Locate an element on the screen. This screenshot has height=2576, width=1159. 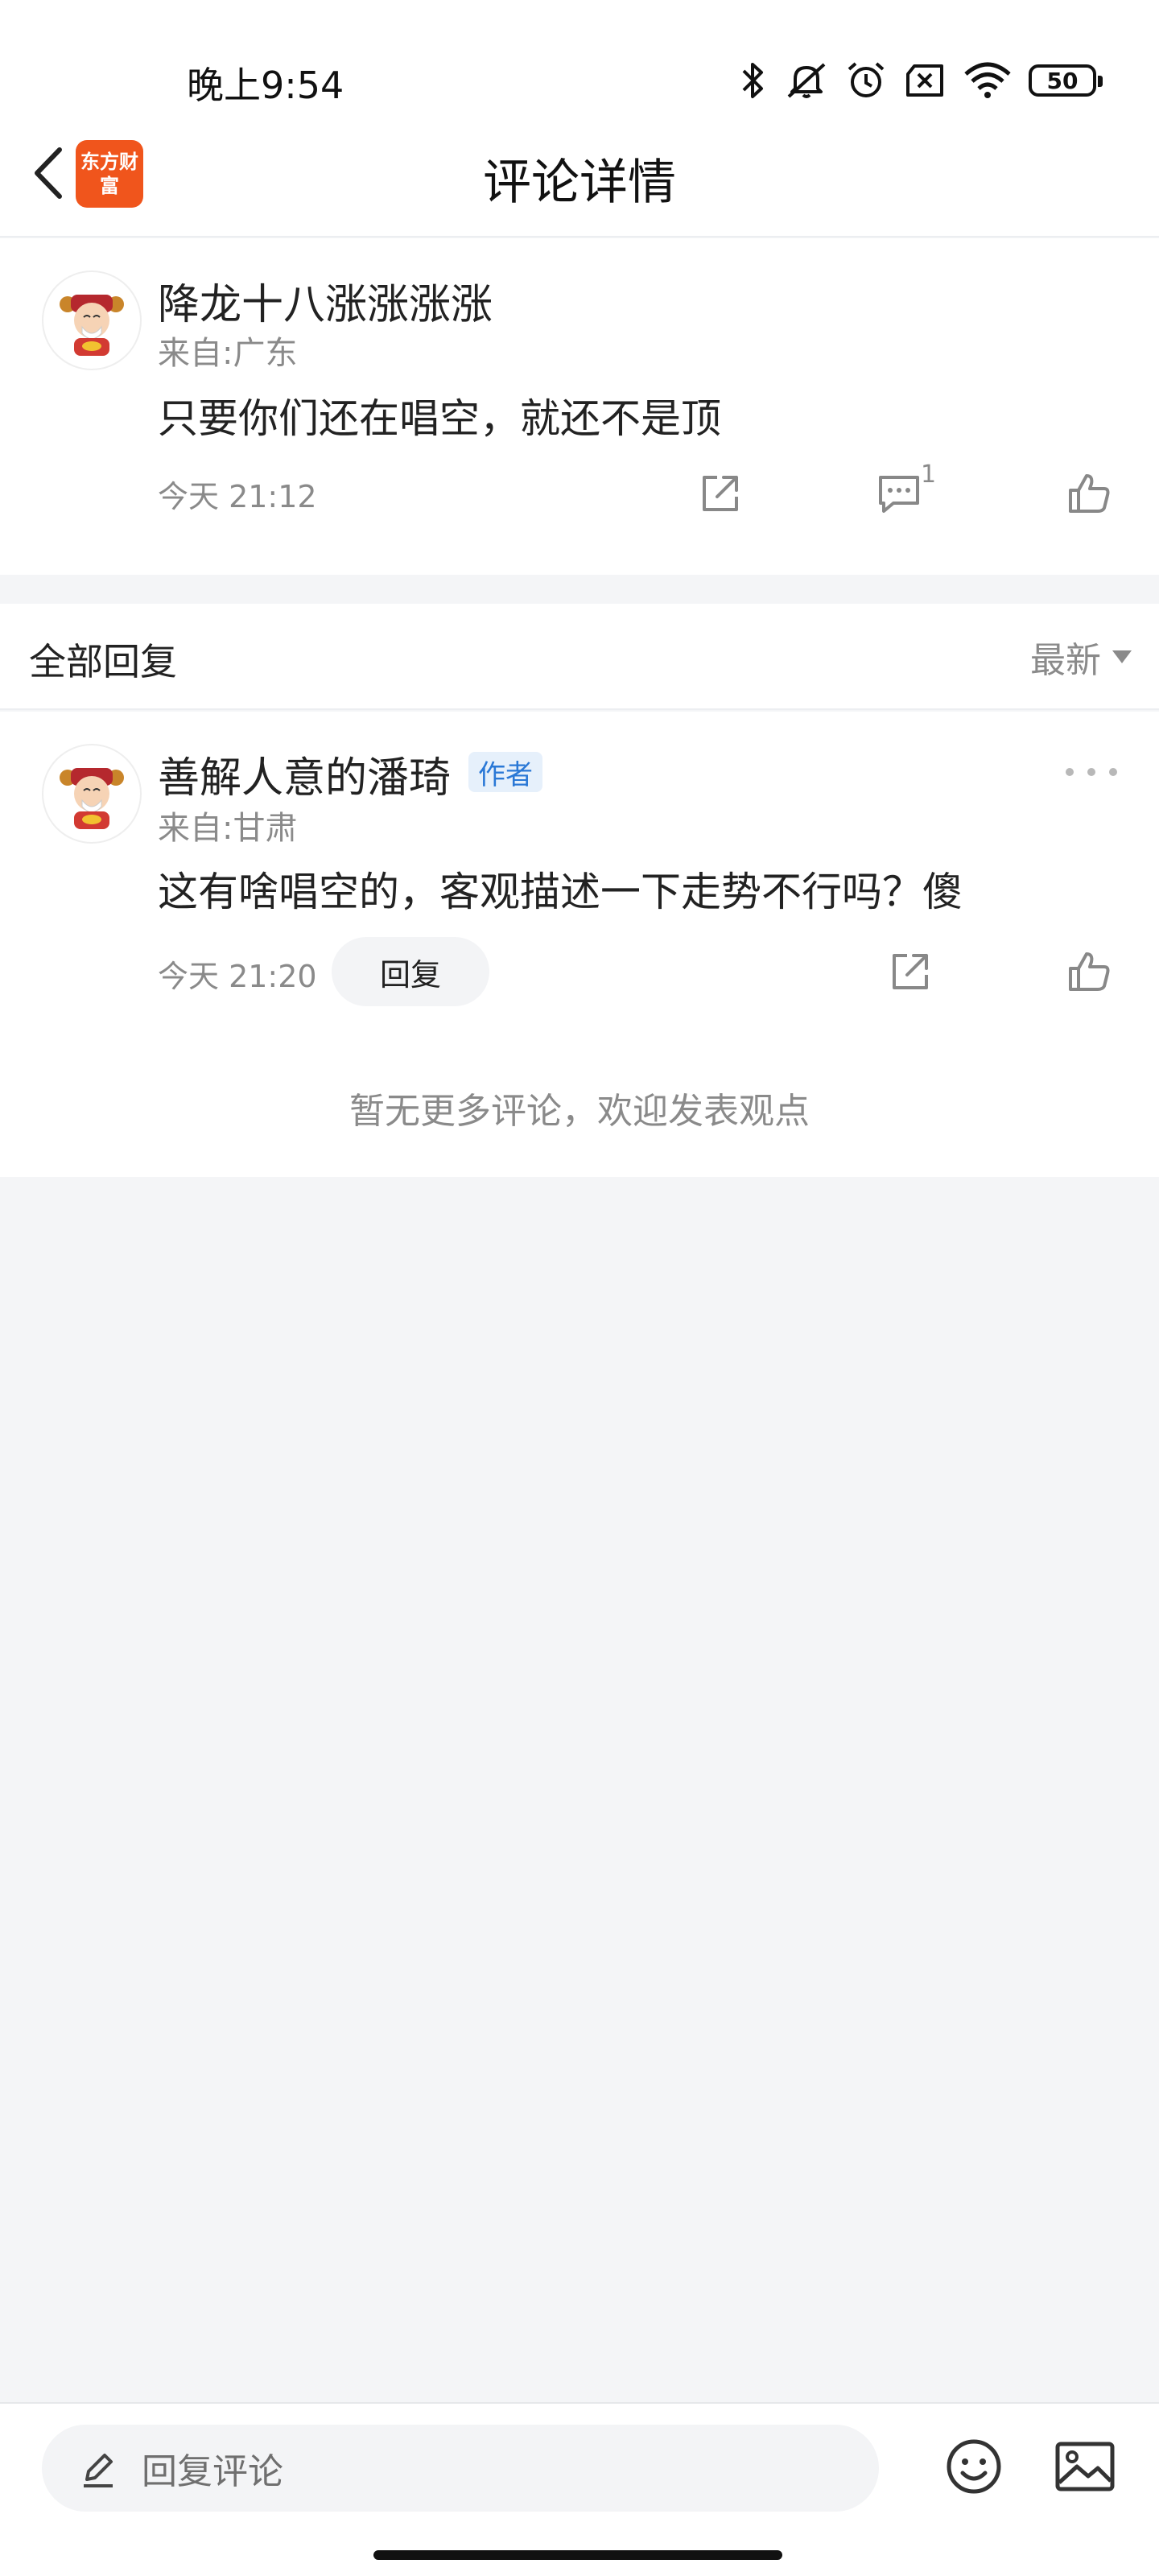
reply-placeholder: 回复评论 is located at coordinates (212, 2471).